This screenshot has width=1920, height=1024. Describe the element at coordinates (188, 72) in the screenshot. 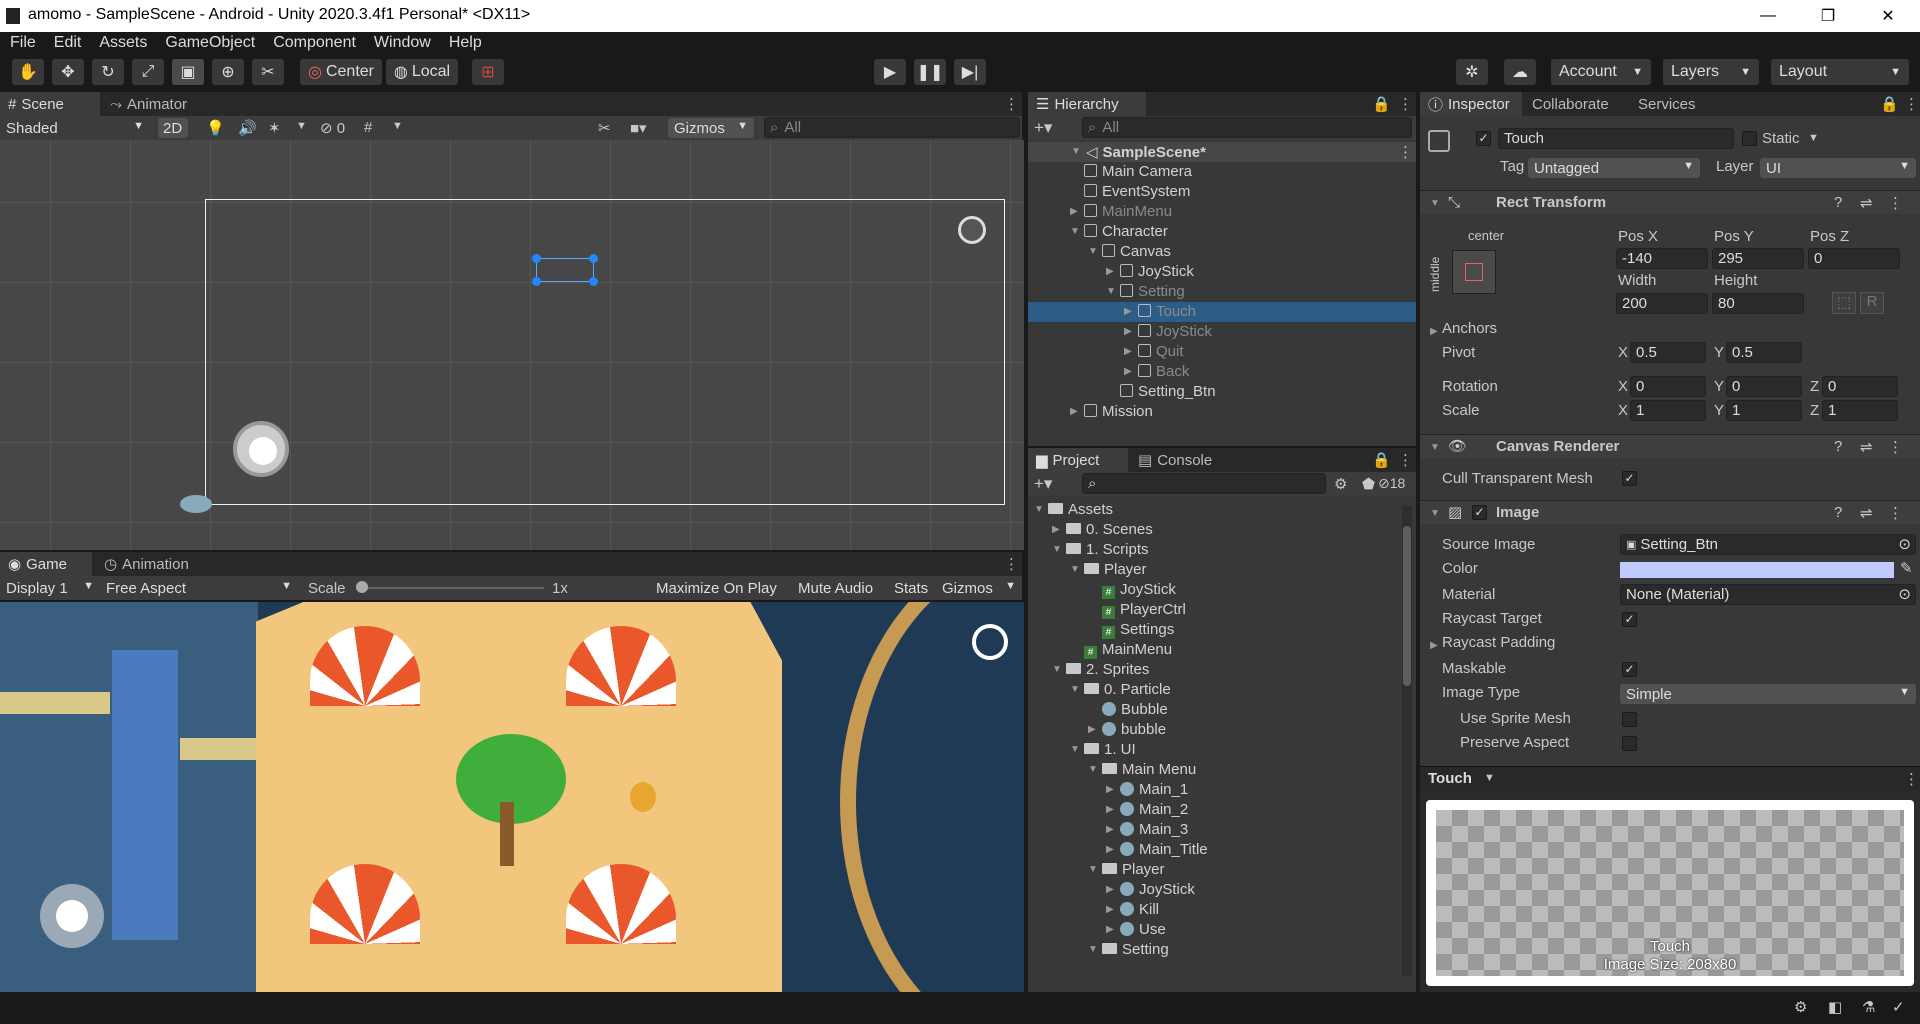

I see `rect-tool-icon: ▣` at that location.